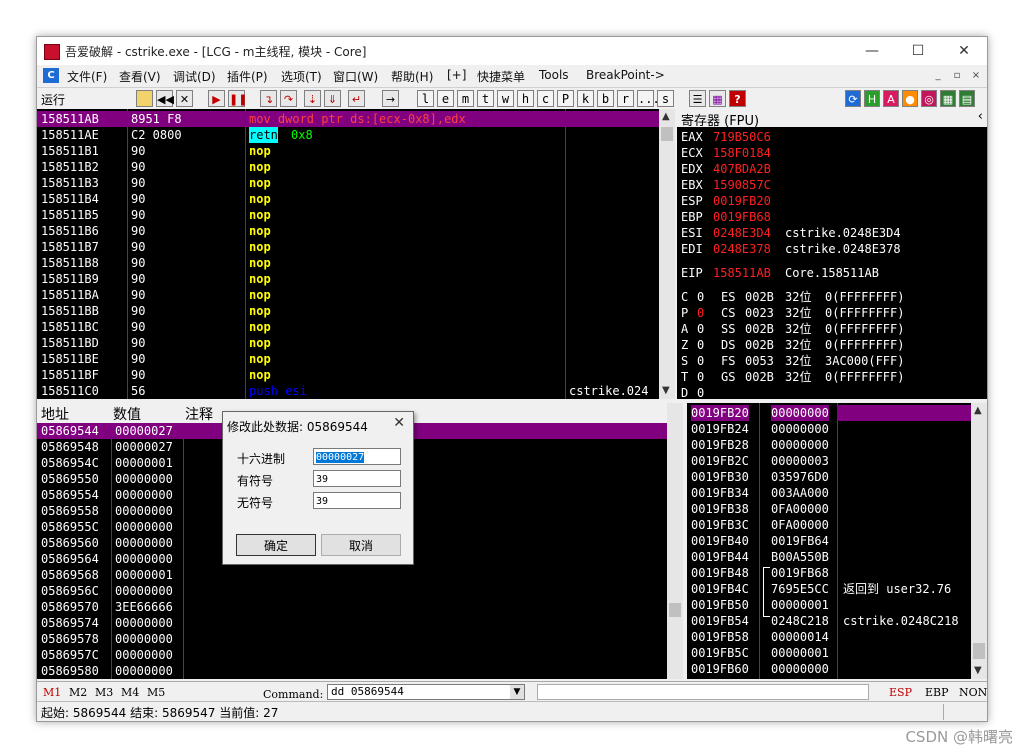 This screenshot has width=1023, height=755. What do you see at coordinates (505, 98) in the screenshot?
I see `windows-window-button: w` at bounding box center [505, 98].